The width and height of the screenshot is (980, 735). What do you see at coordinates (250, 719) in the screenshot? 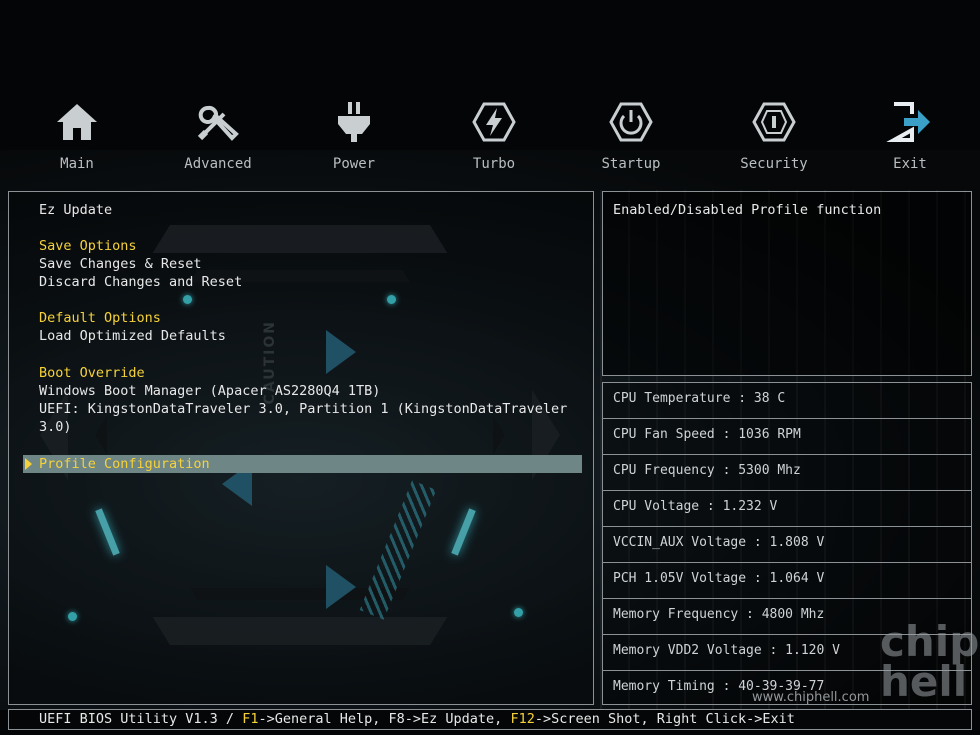
I see `f1-key: F1` at bounding box center [250, 719].